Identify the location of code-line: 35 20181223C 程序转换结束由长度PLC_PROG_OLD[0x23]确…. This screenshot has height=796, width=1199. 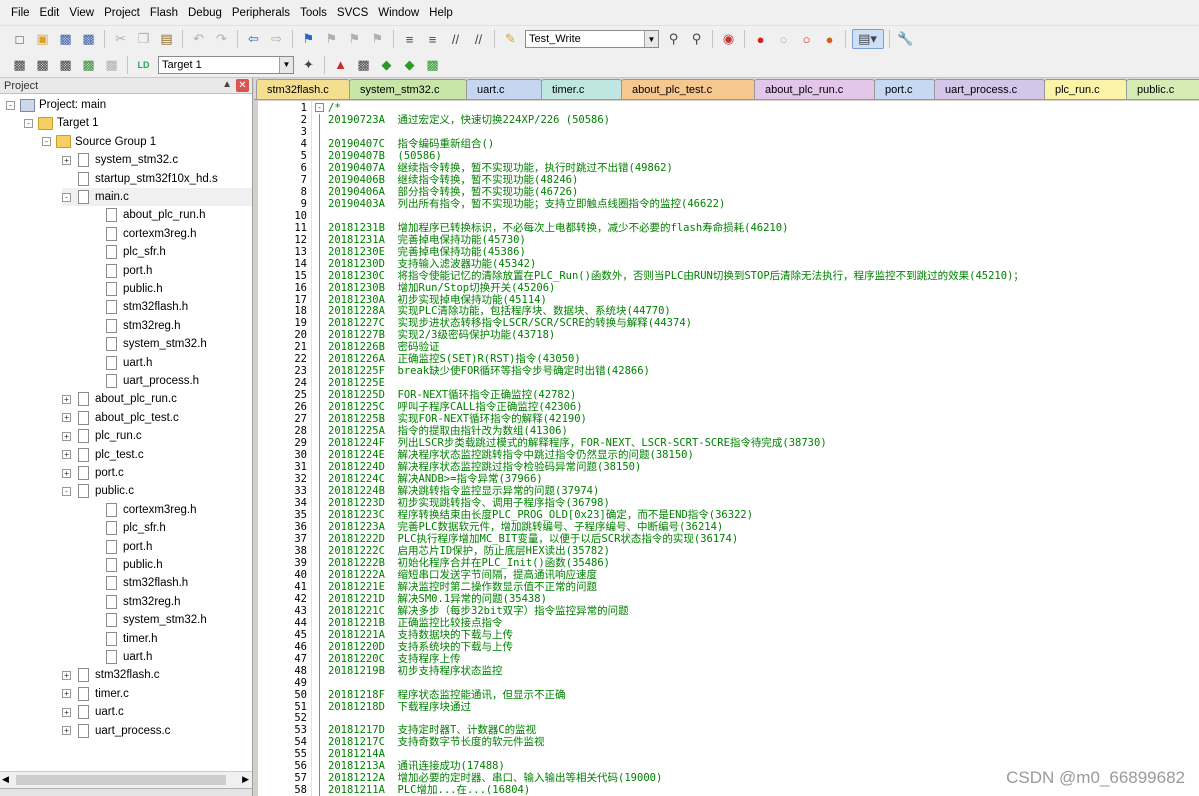
(728, 515).